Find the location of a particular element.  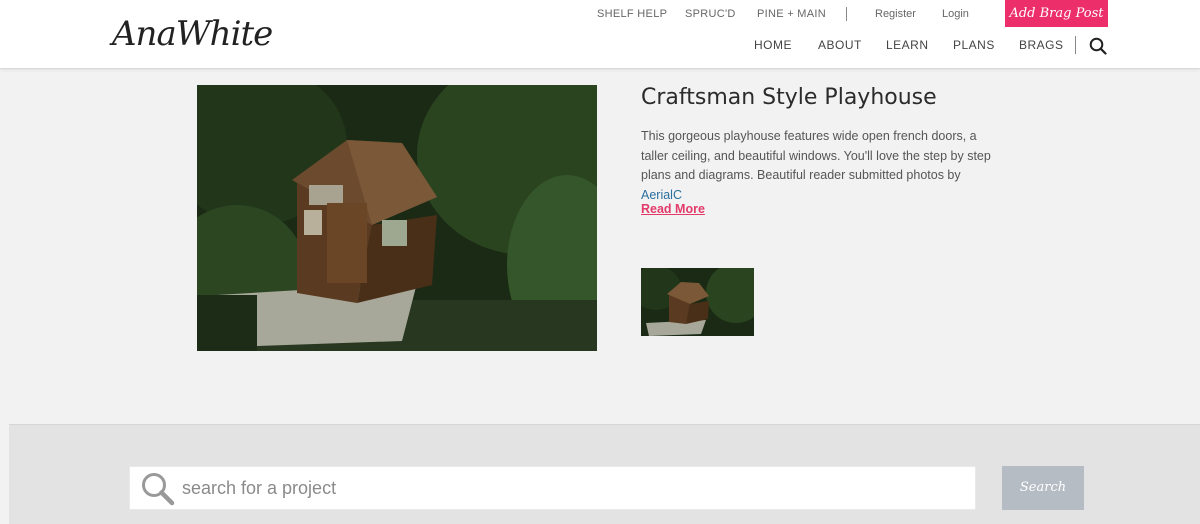

magnifier-icon is located at coordinates (158, 489).